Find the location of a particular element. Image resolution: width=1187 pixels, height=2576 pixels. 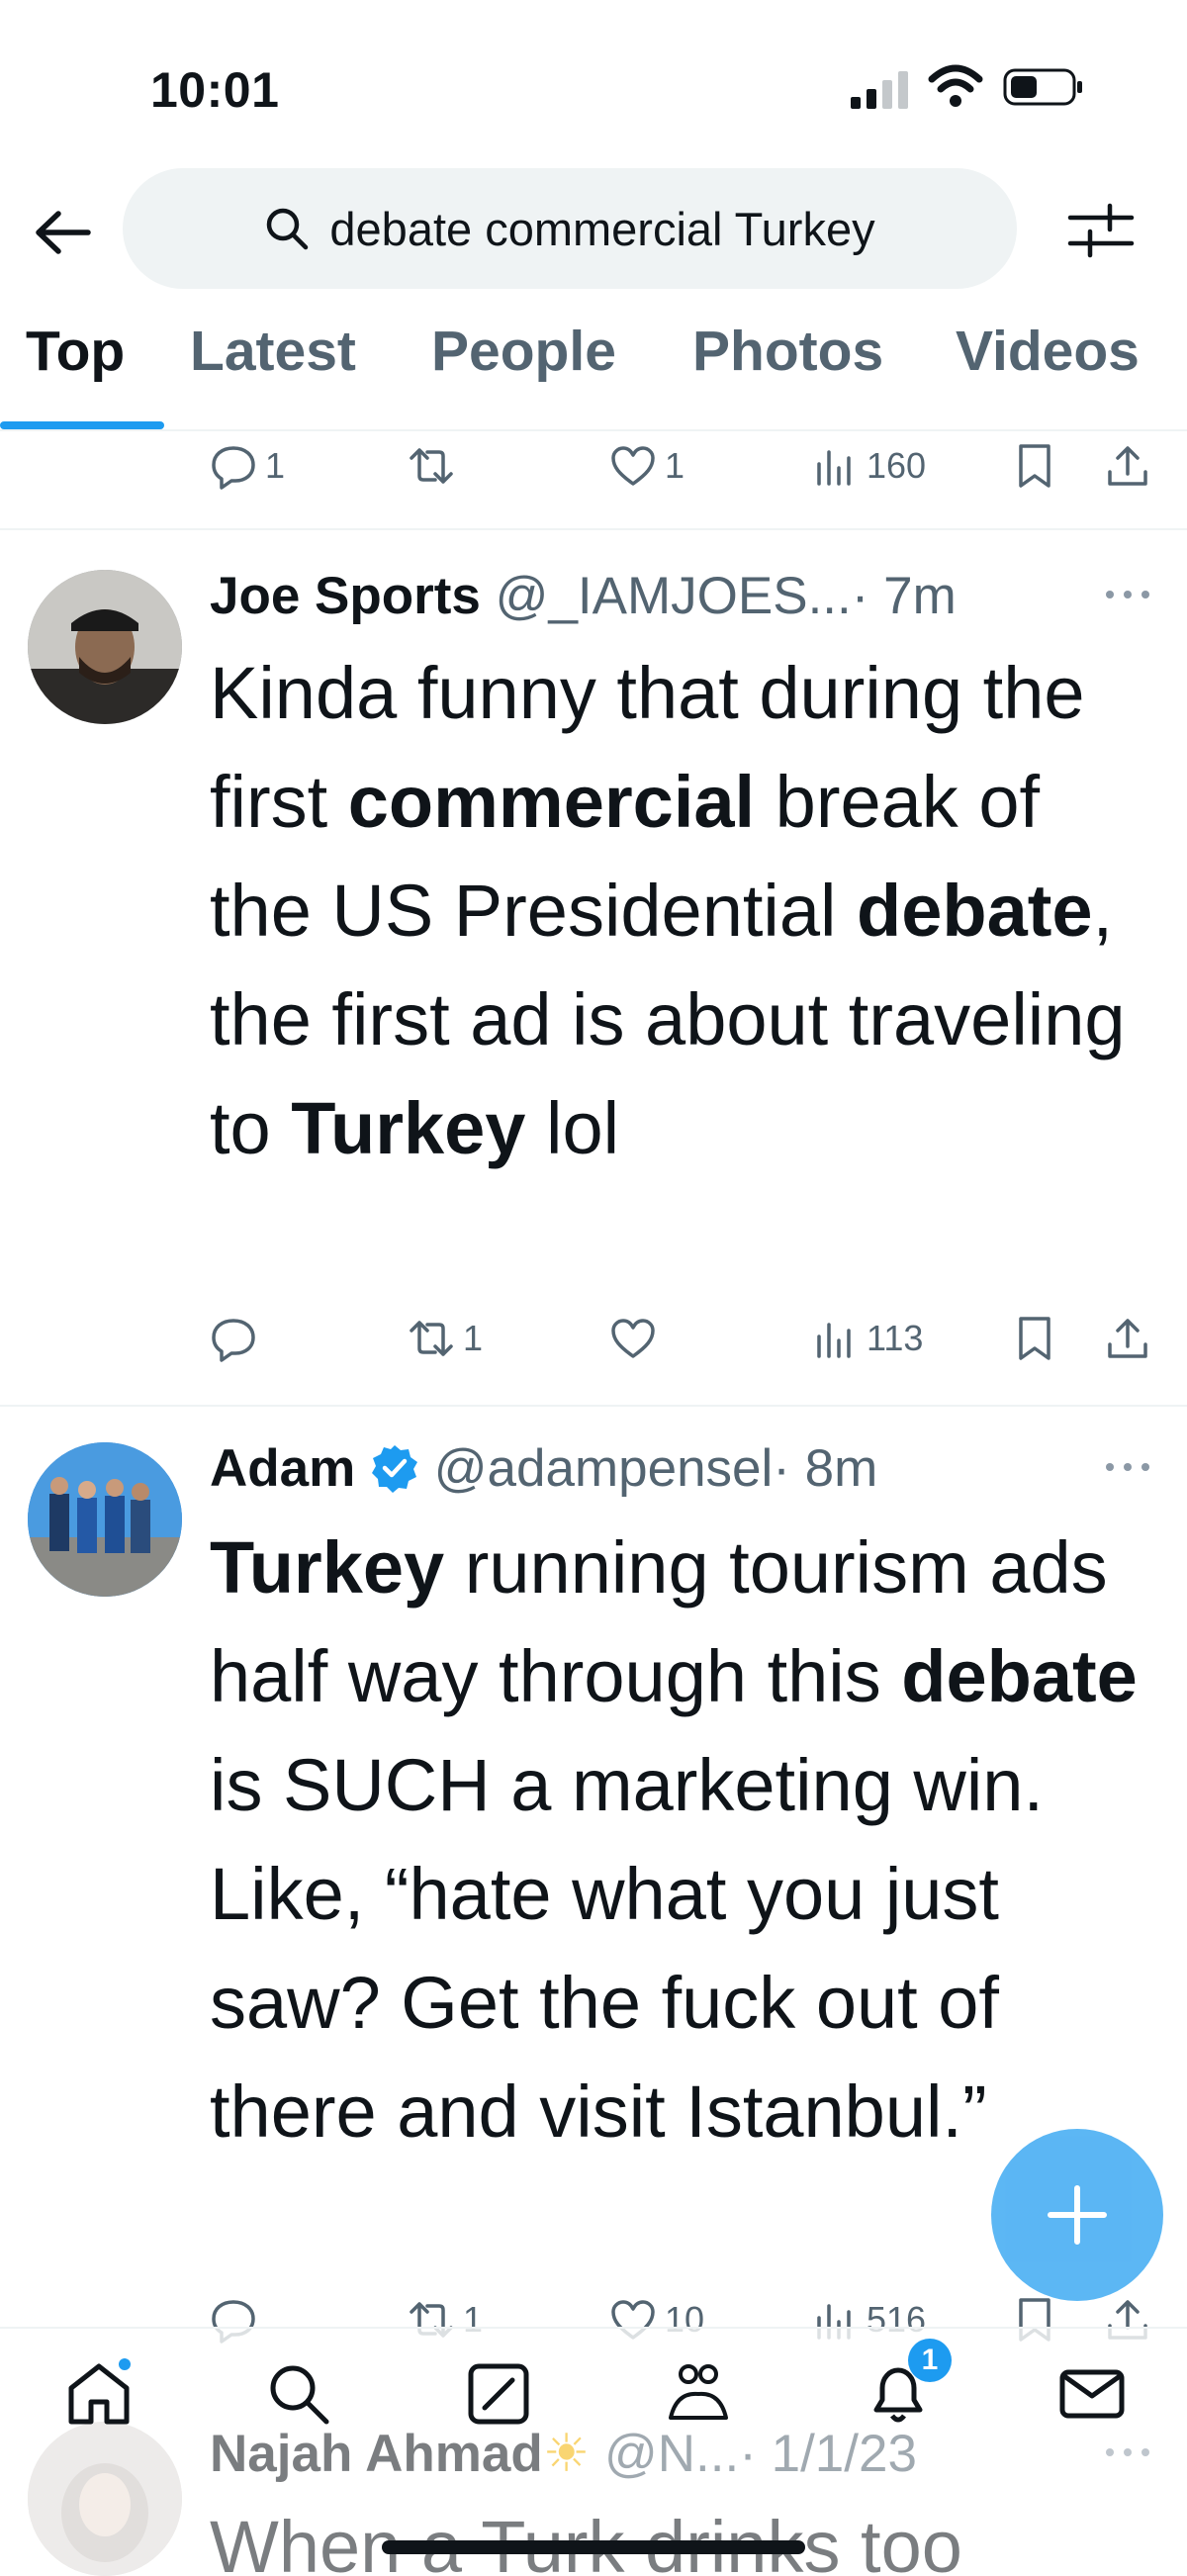

notifications-badge: 1 is located at coordinates (930, 2361).